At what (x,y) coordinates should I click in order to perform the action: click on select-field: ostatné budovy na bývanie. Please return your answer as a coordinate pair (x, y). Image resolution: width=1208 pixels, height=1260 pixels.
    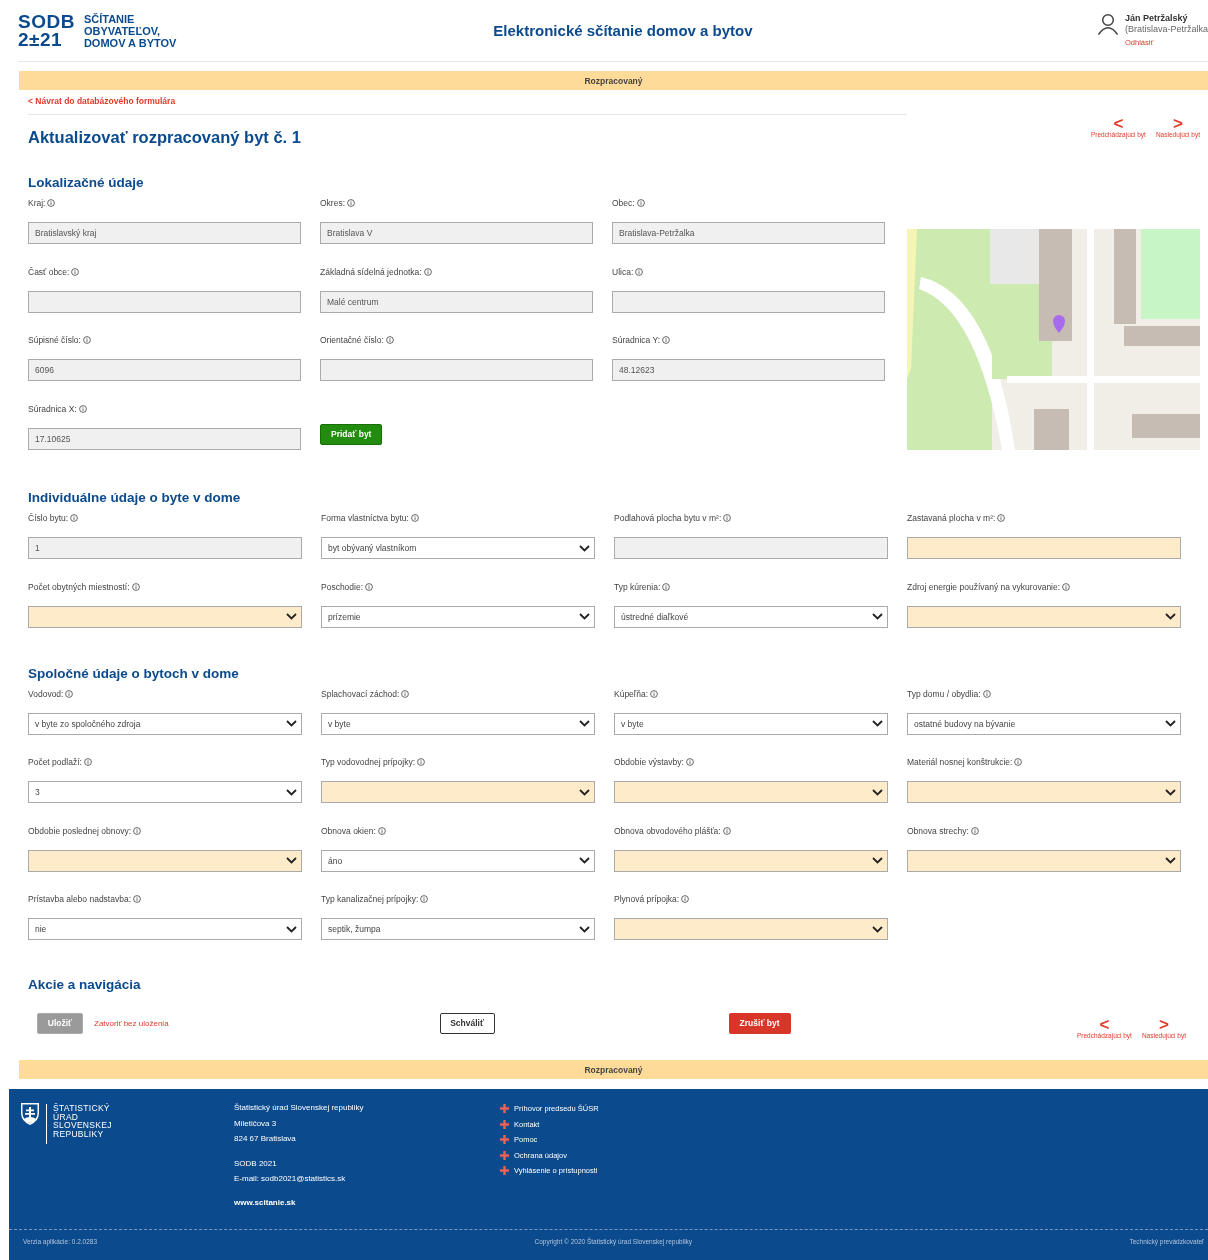
    Looking at the image, I should click on (1044, 723).